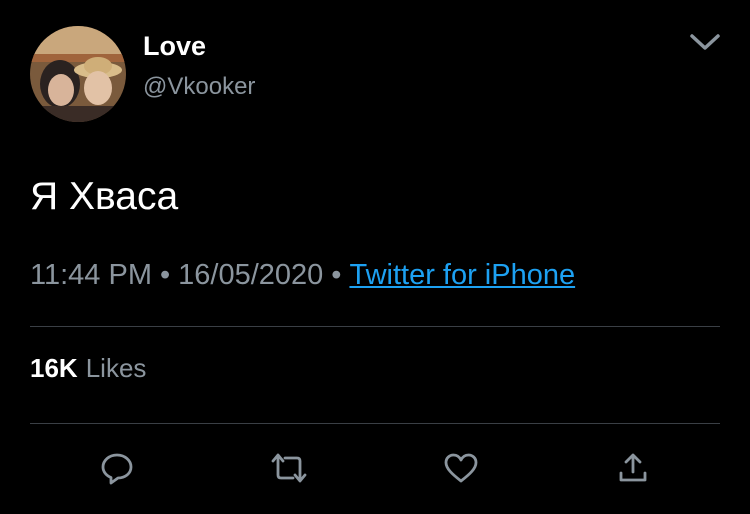 Image resolution: width=750 pixels, height=514 pixels. I want to click on avatar-photo, so click(78, 74).